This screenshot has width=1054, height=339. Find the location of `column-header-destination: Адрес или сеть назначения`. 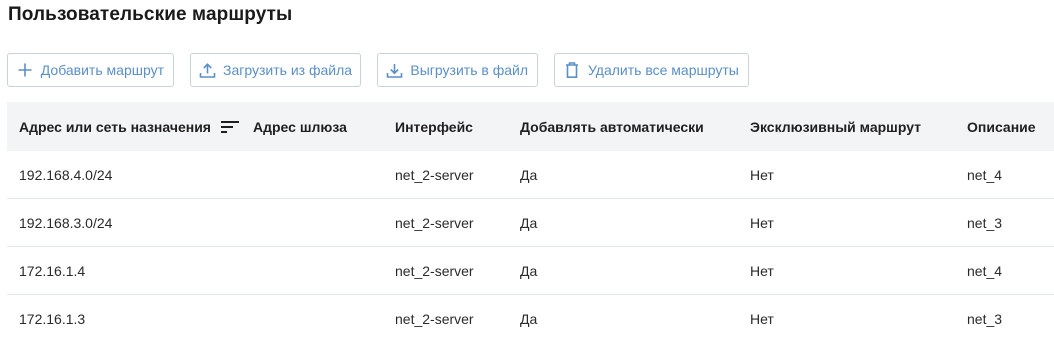

column-header-destination: Адрес или сеть назначения is located at coordinates (129, 126).